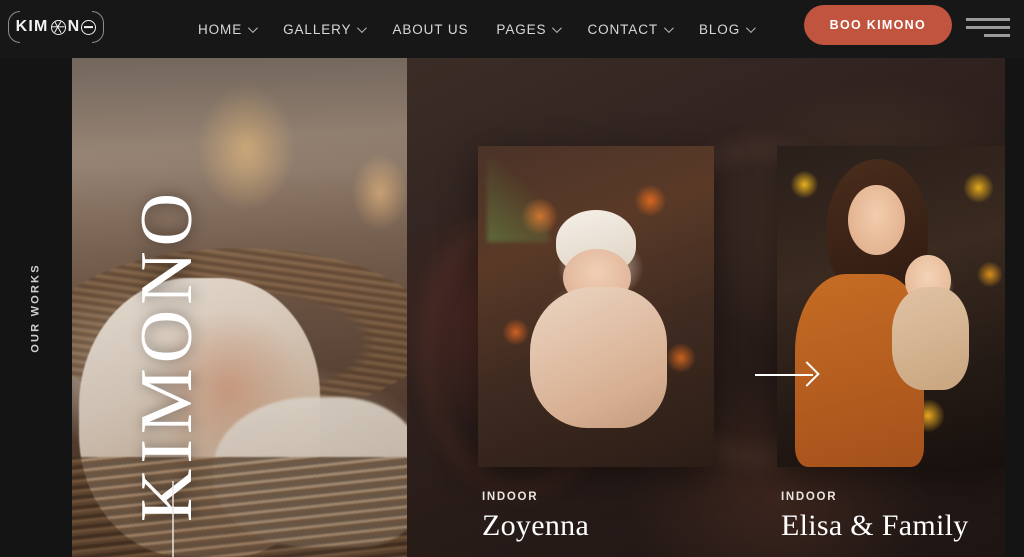 Image resolution: width=1024 pixels, height=557 pixels. Describe the element at coordinates (988, 29) in the screenshot. I see `hamburger-menu-icon` at that location.